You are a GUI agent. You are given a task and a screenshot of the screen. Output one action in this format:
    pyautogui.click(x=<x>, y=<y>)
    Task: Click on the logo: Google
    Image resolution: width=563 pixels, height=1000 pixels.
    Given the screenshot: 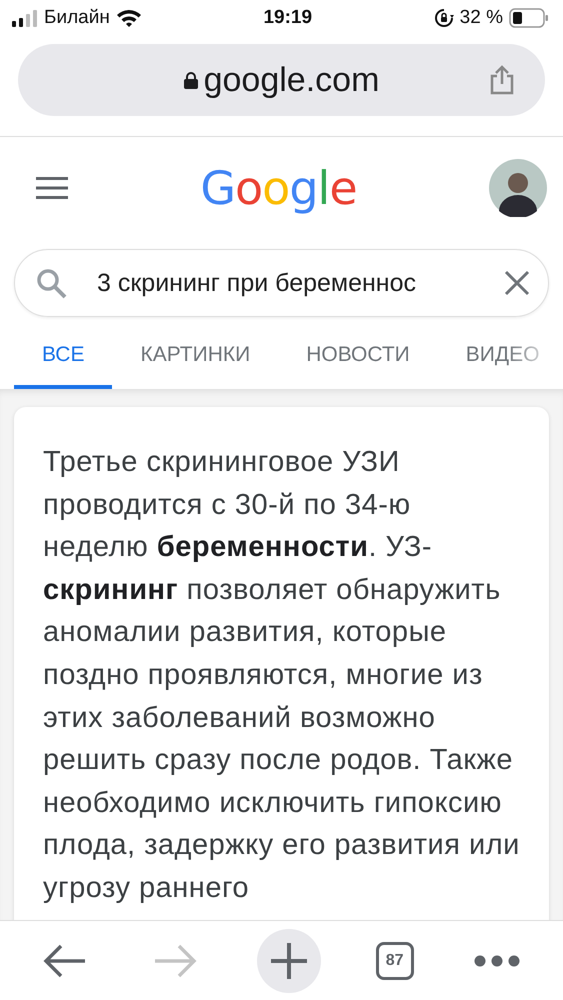 What is the action you would take?
    pyautogui.click(x=278, y=188)
    